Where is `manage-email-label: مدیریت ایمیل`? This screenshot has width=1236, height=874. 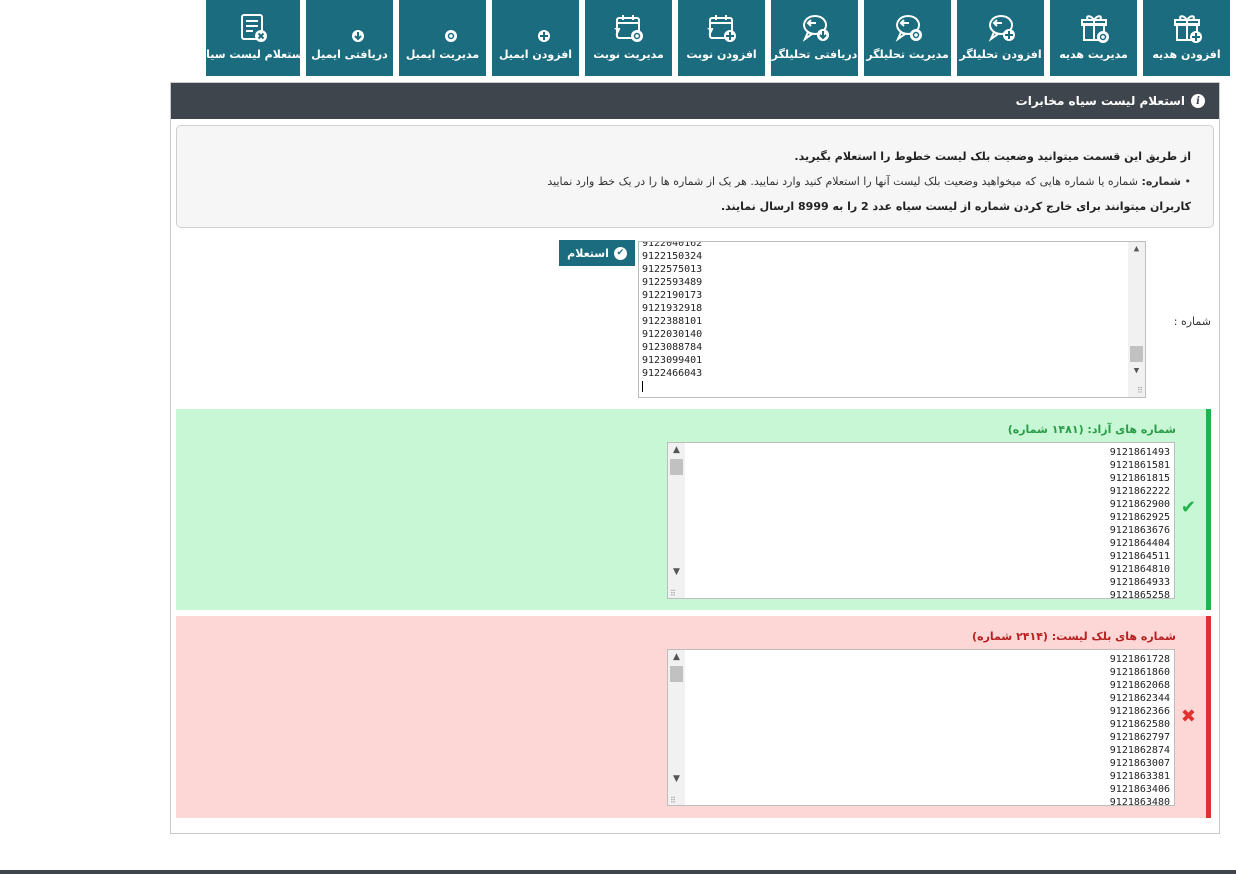
manage-email-label: مدیریت ایمیل is located at coordinates (442, 54).